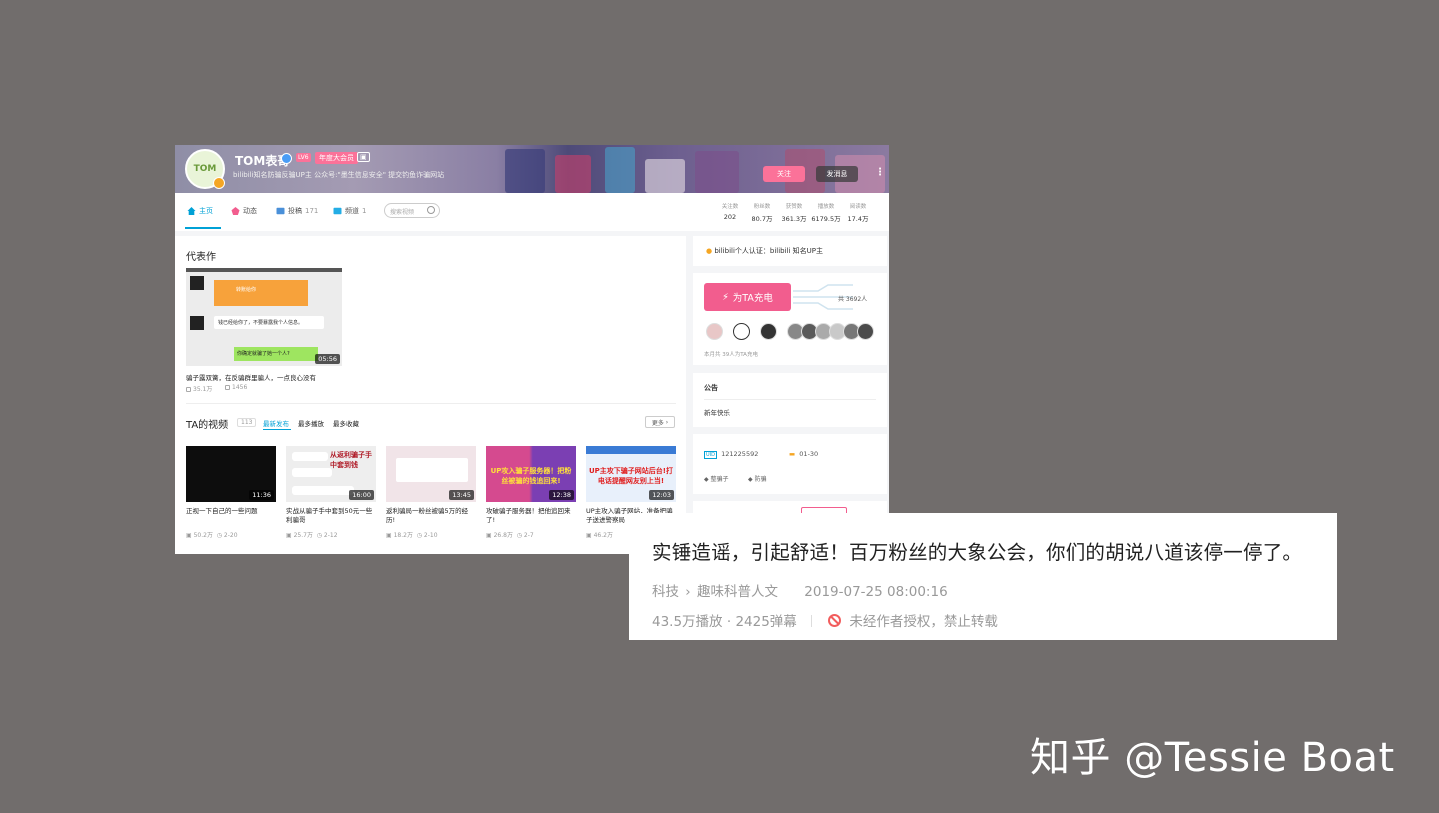 Image resolution: width=1439 pixels, height=813 pixels. Describe the element at coordinates (303, 535) in the screenshot. I see `video-views: 25.7万` at that location.